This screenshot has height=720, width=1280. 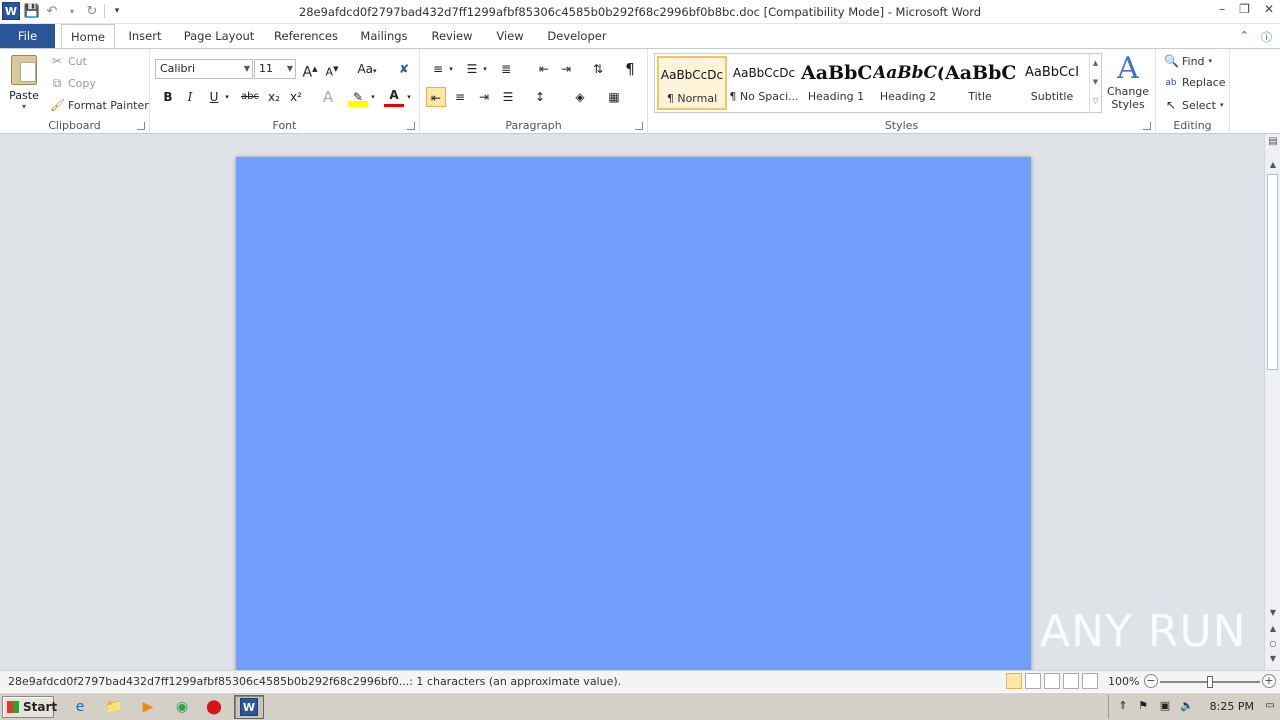 I want to click on borders-icon: ▦, so click(x=614, y=97).